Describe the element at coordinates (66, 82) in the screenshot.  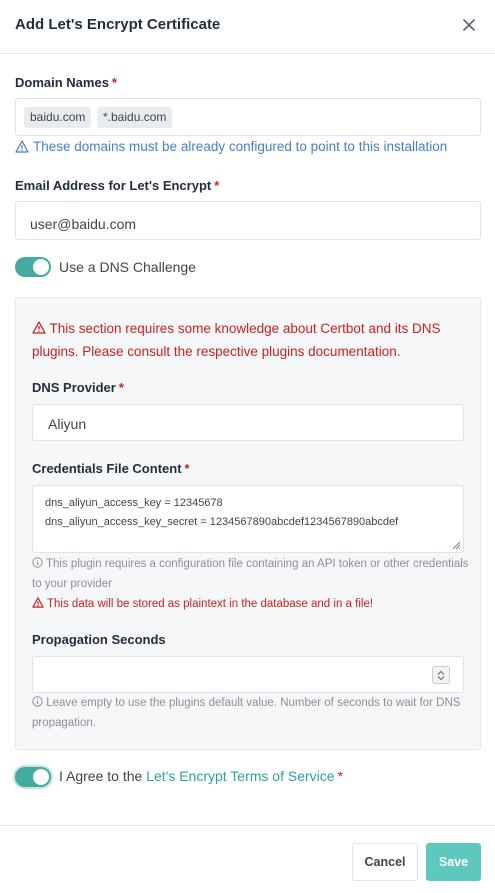
I see `domain-names-label: Domain Names *` at that location.